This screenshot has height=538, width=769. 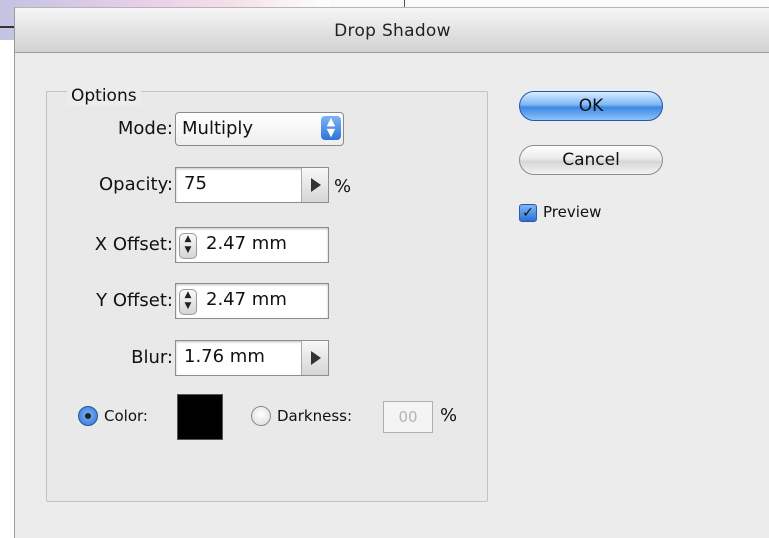 I want to click on preview-checkbox: ✓, so click(x=528, y=213).